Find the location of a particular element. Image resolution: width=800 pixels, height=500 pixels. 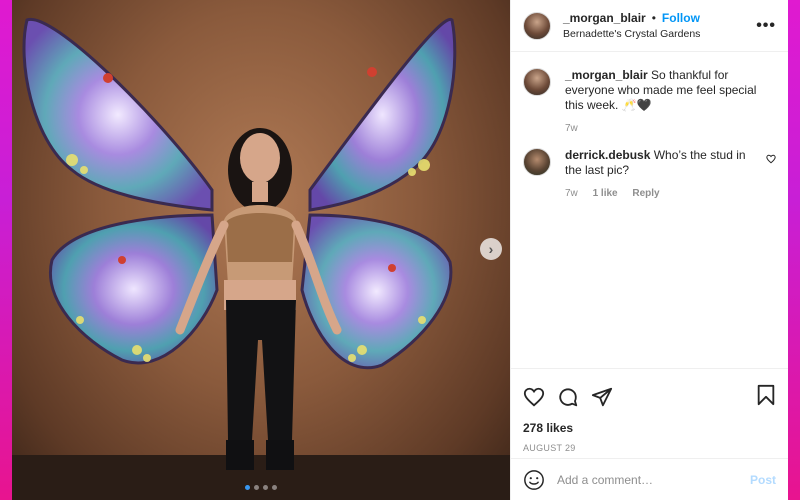

share-icon is located at coordinates (608, 397).